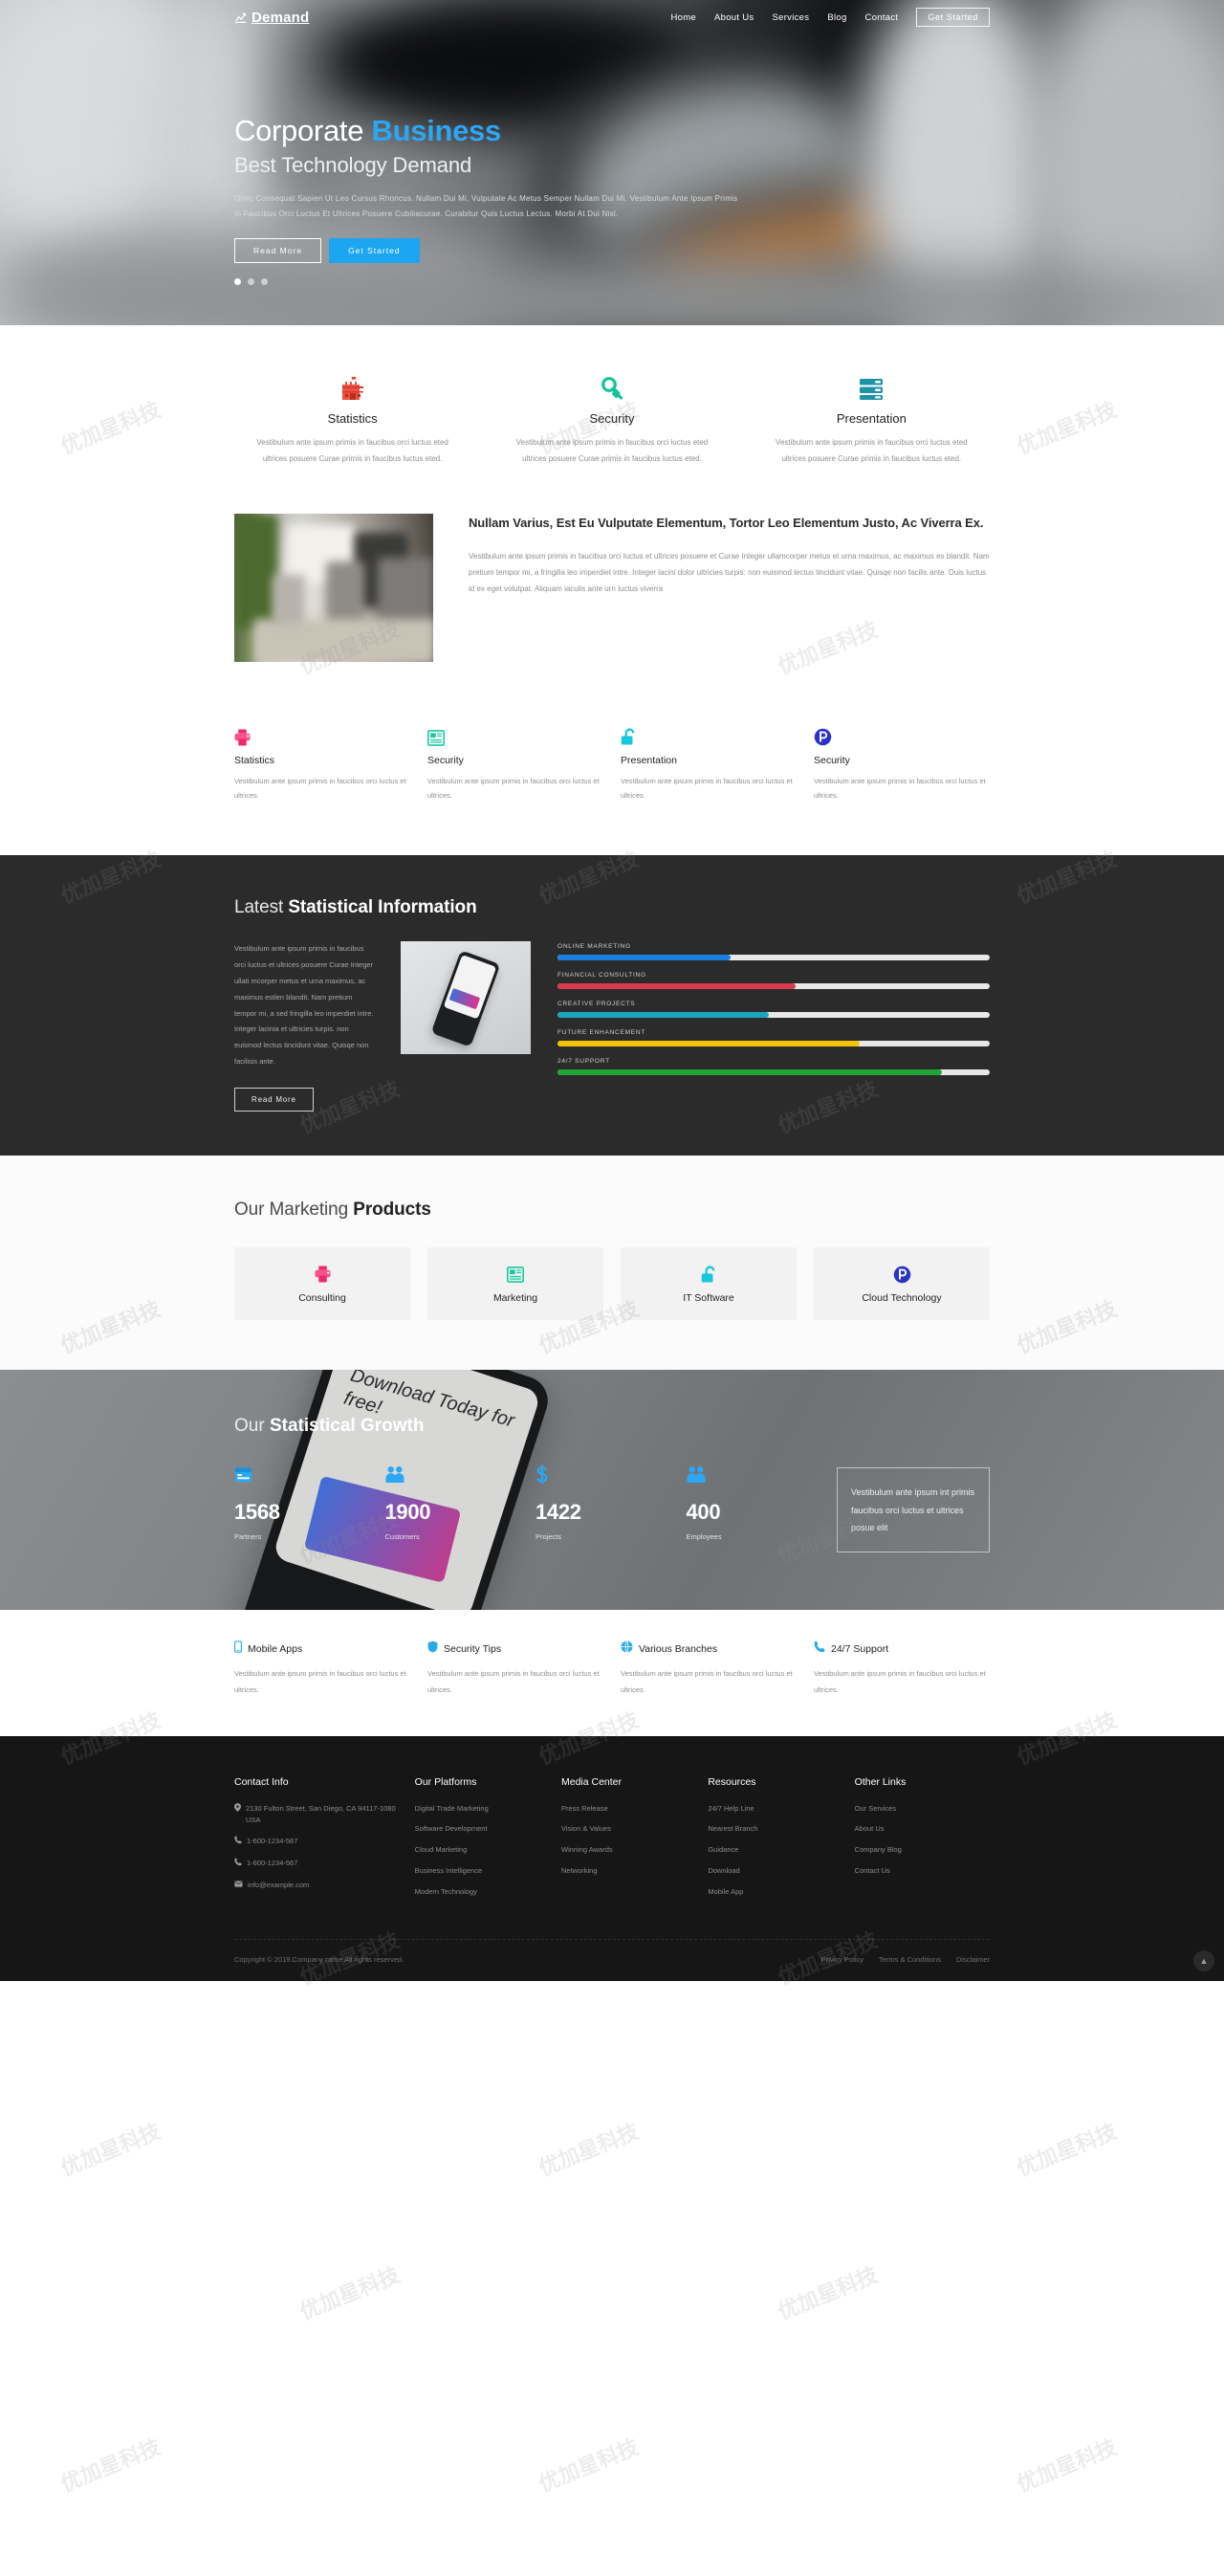 This screenshot has height=2576, width=1224. I want to click on footer-link: Business Intelligence, so click(449, 1872).